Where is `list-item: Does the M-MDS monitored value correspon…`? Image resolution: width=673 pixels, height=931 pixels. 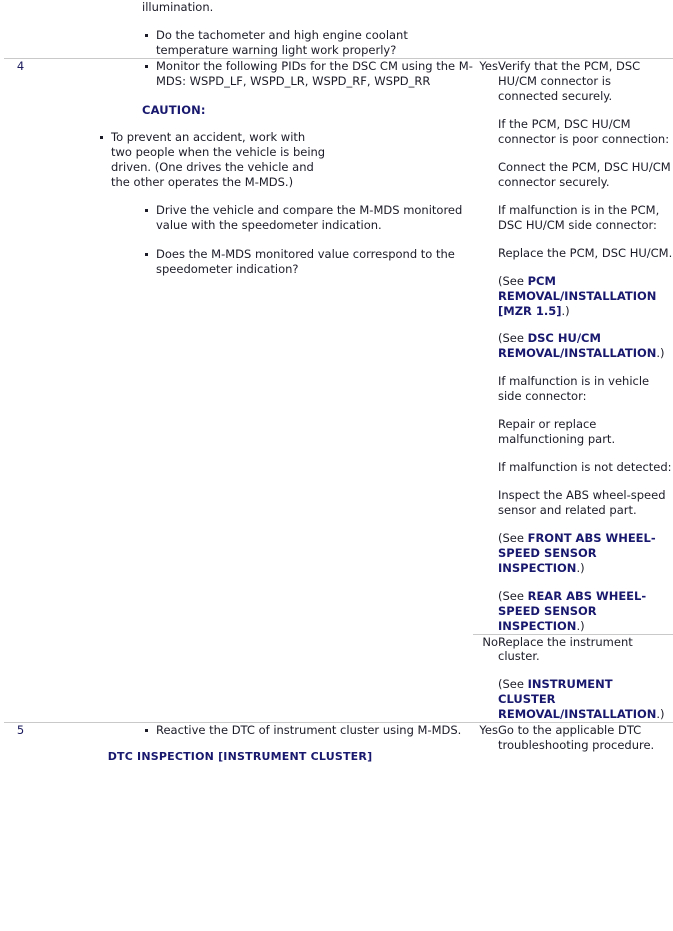
list-item: Does the M-MDS monitored value correspon… is located at coordinates (307, 262).